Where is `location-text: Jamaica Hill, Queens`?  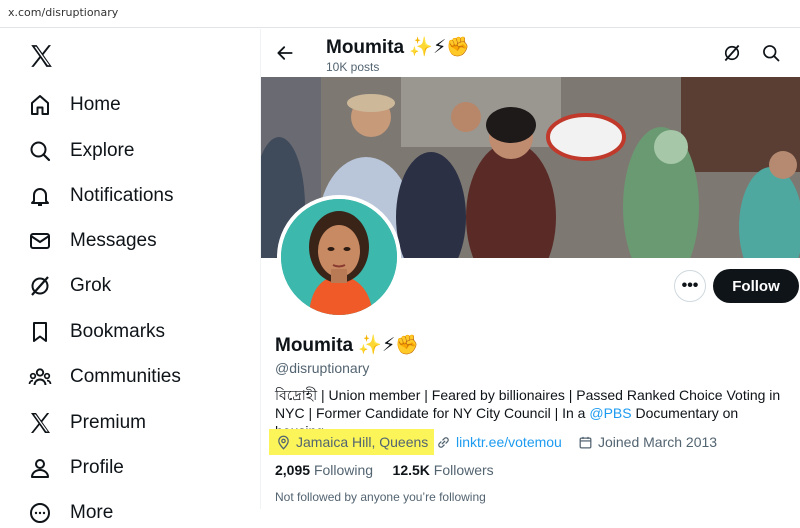
location-text: Jamaica Hill, Queens is located at coordinates (362, 442).